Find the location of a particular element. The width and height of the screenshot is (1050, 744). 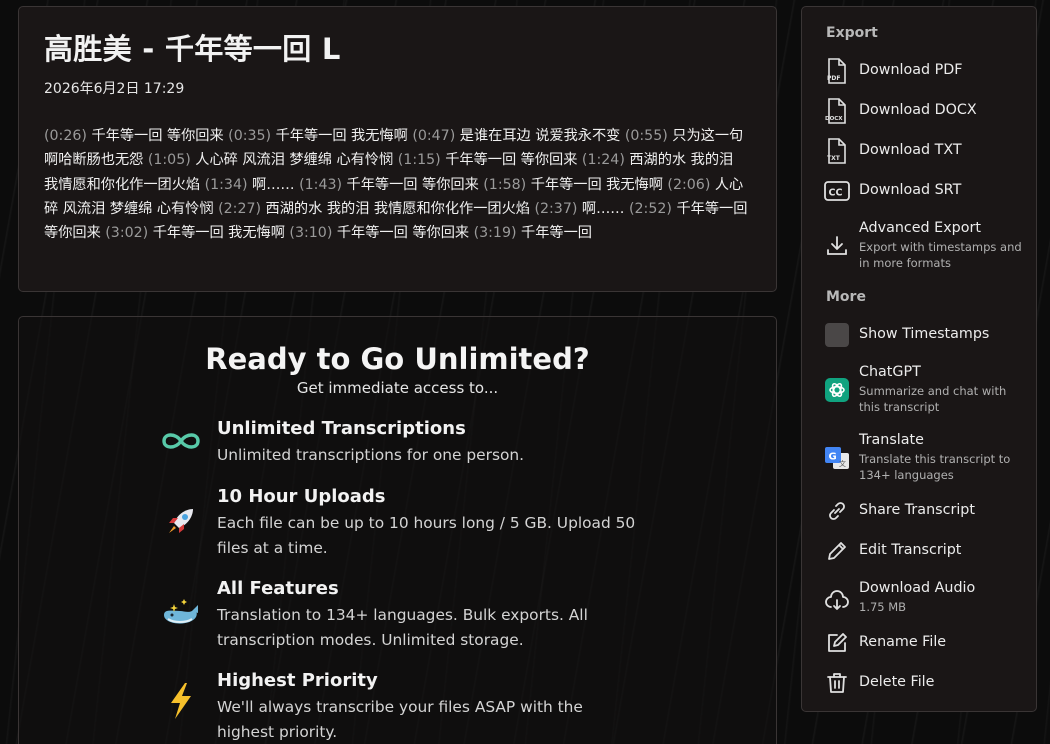

export-heading: Export is located at coordinates (852, 33).